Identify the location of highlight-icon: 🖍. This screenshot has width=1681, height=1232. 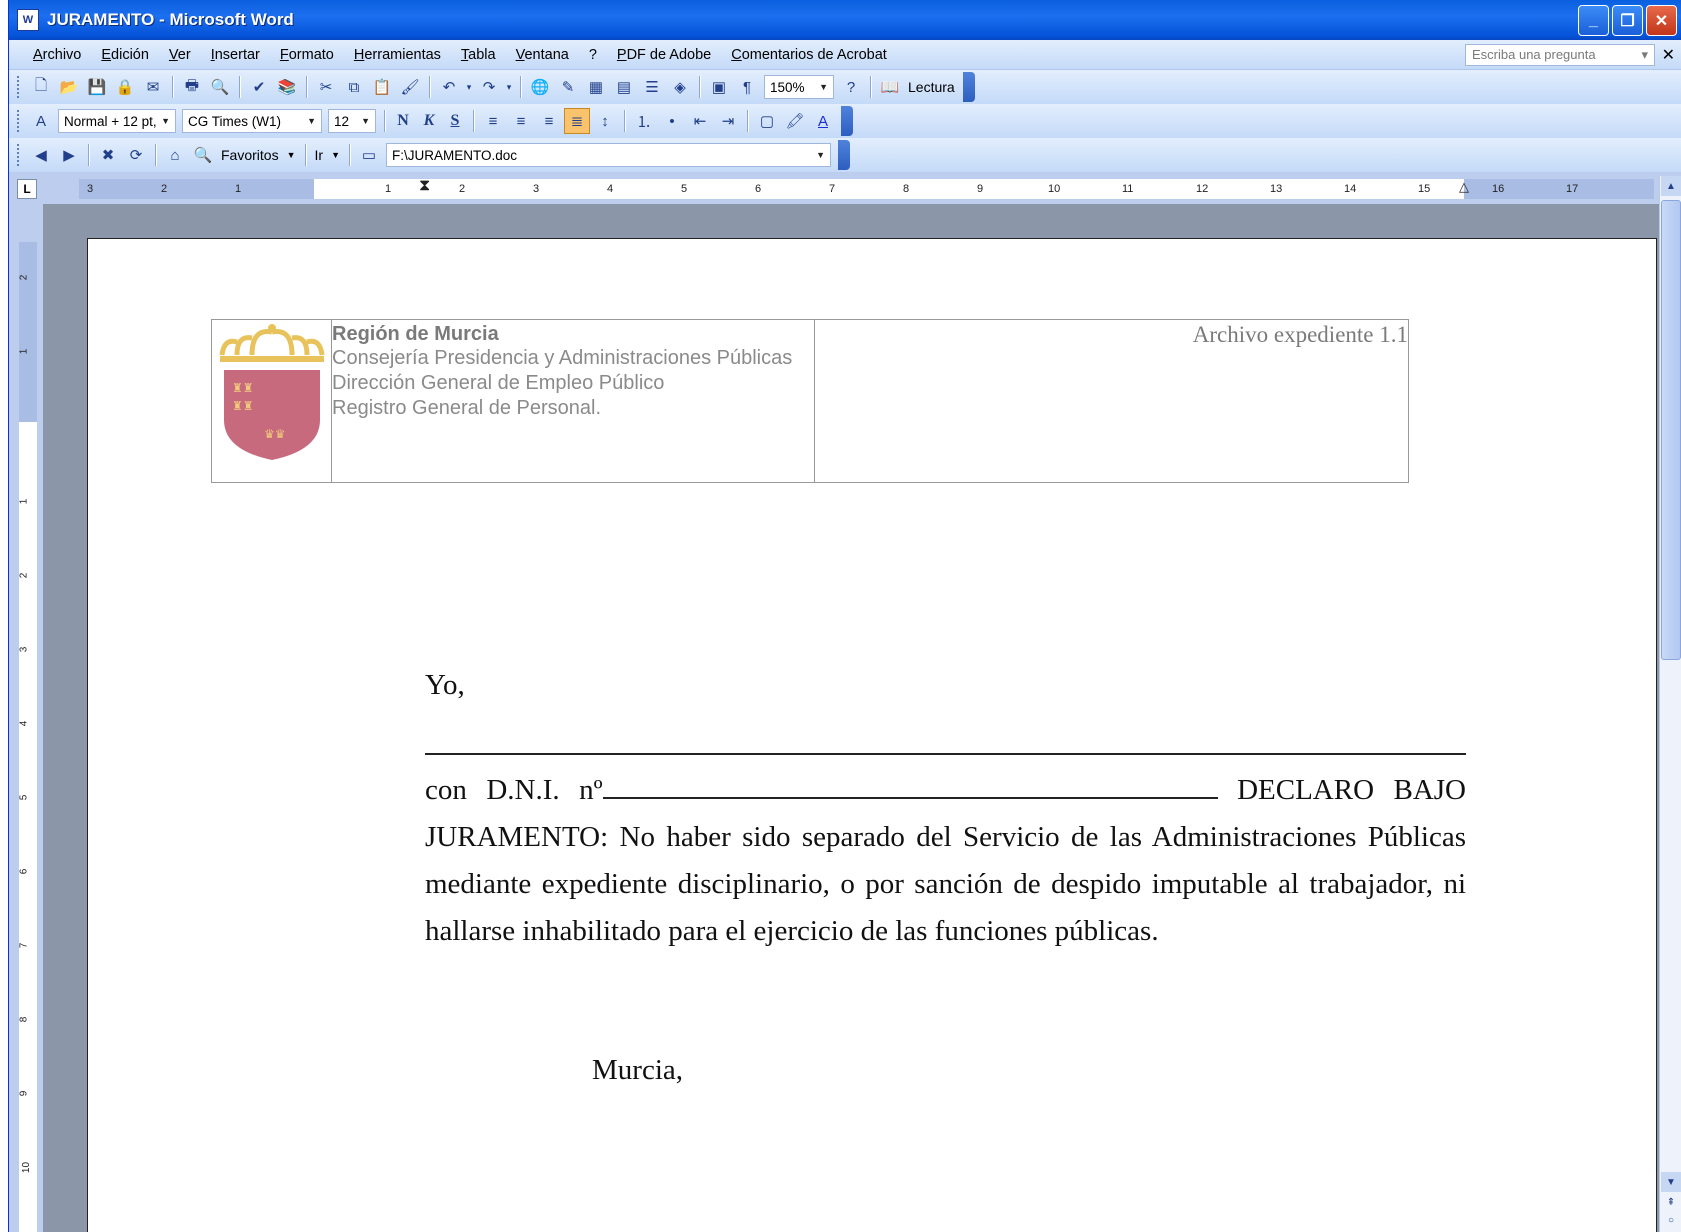
(795, 121).